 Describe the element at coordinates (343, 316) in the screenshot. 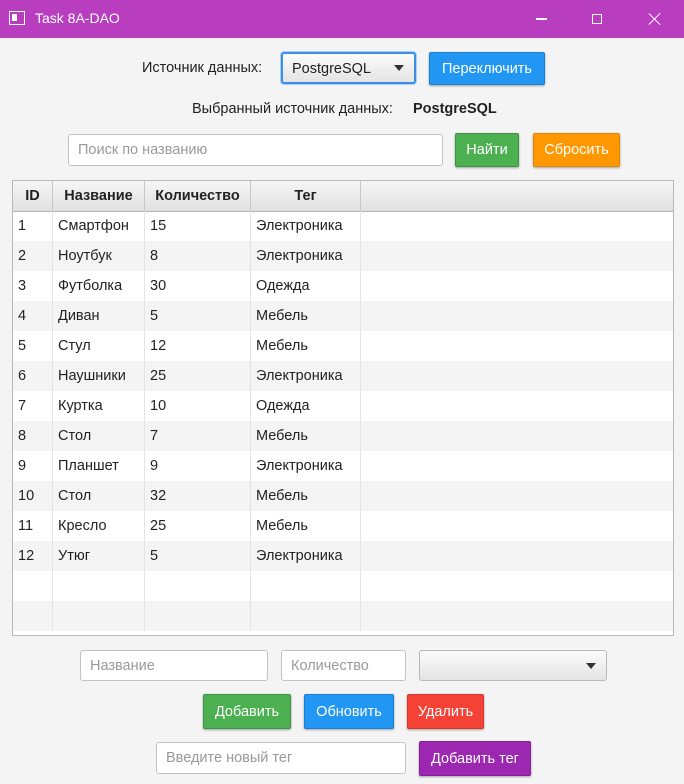

I see `table-row: 4 Диван 5 Мебель` at that location.